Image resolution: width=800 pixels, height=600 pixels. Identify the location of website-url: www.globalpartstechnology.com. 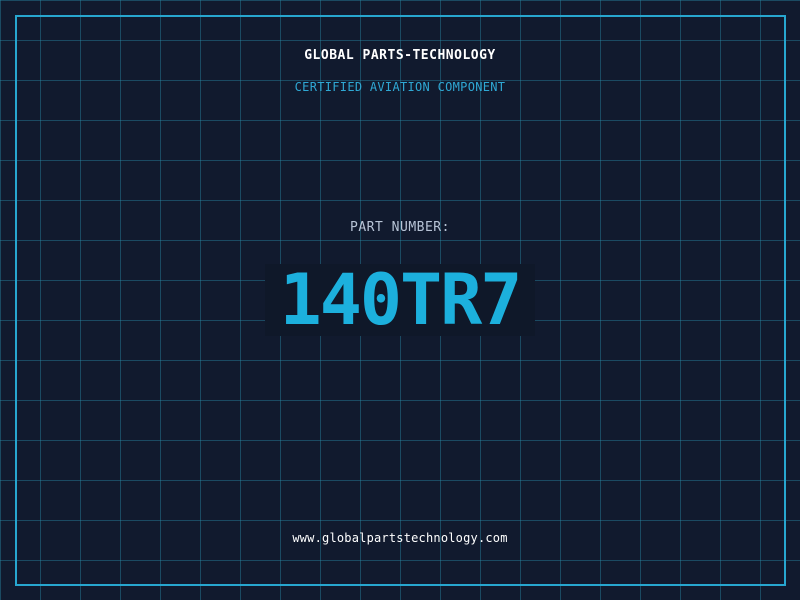
(400, 538).